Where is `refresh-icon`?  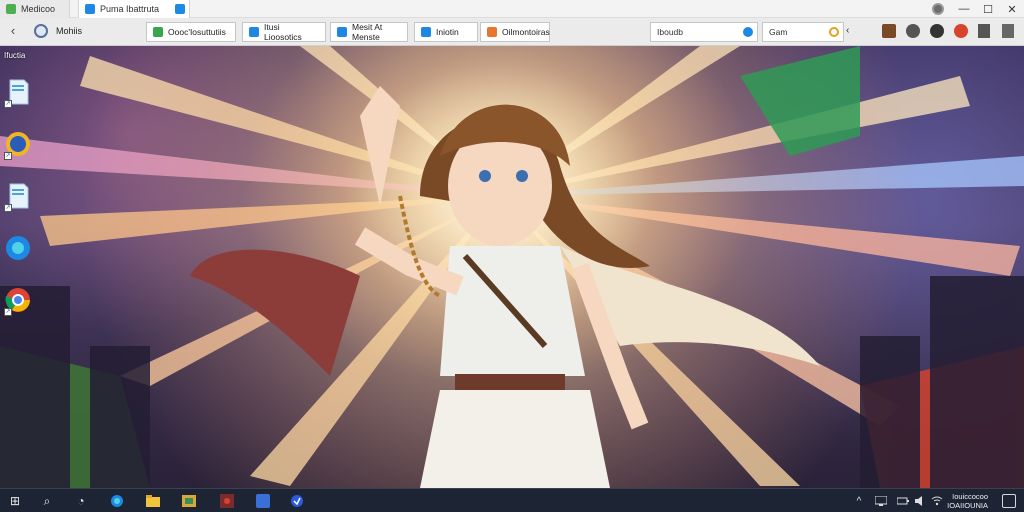
refresh-icon is located at coordinates (834, 32).